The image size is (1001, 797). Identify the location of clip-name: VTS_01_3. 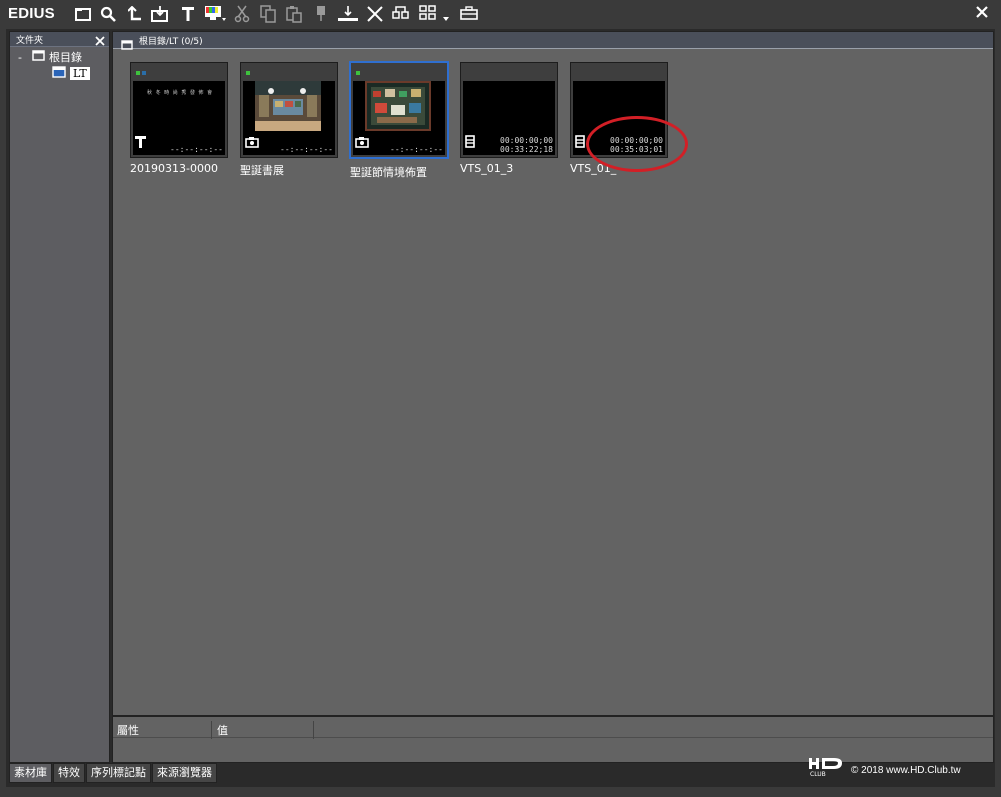
(487, 168).